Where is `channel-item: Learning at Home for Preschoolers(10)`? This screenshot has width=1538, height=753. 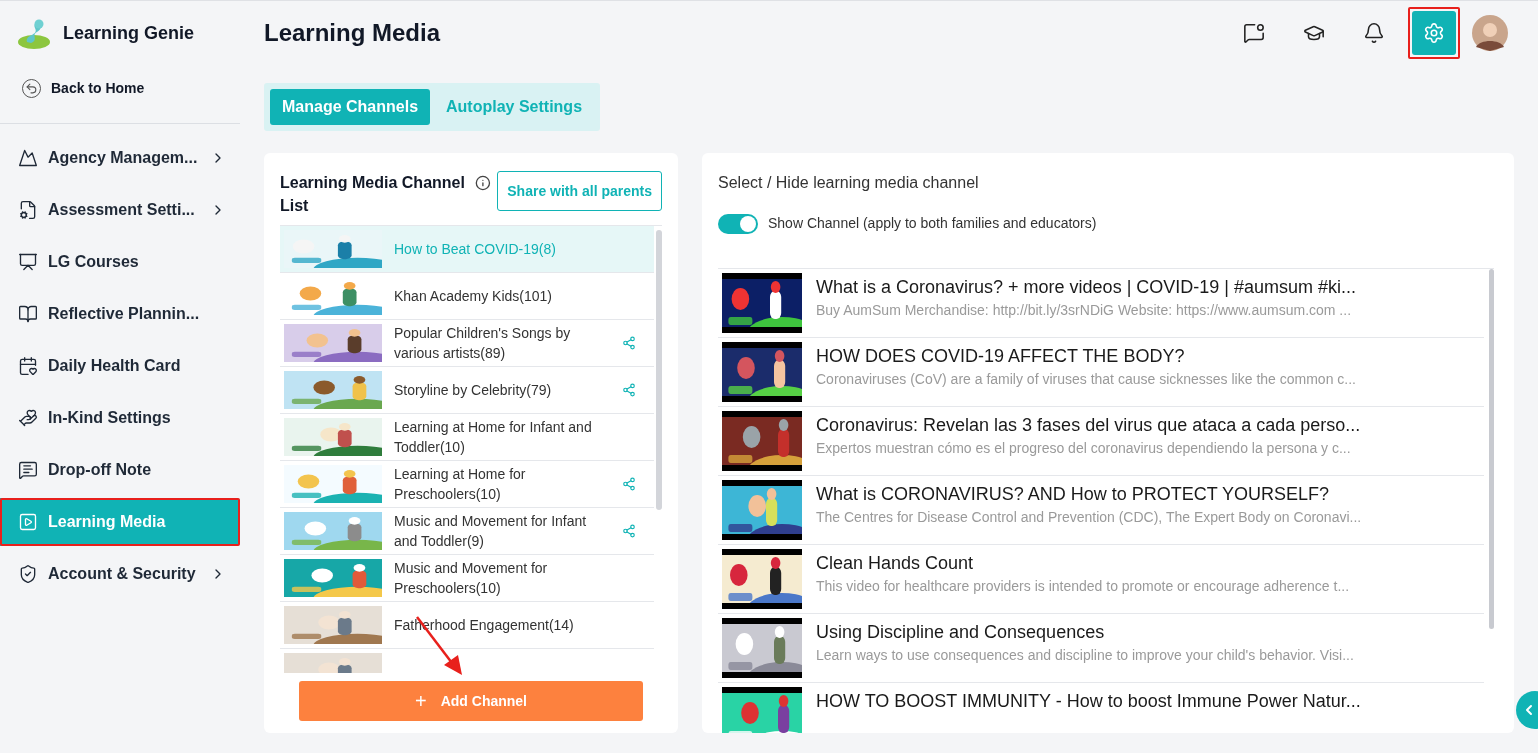
channel-item: Learning at Home for Preschoolers(10) is located at coordinates (467, 484).